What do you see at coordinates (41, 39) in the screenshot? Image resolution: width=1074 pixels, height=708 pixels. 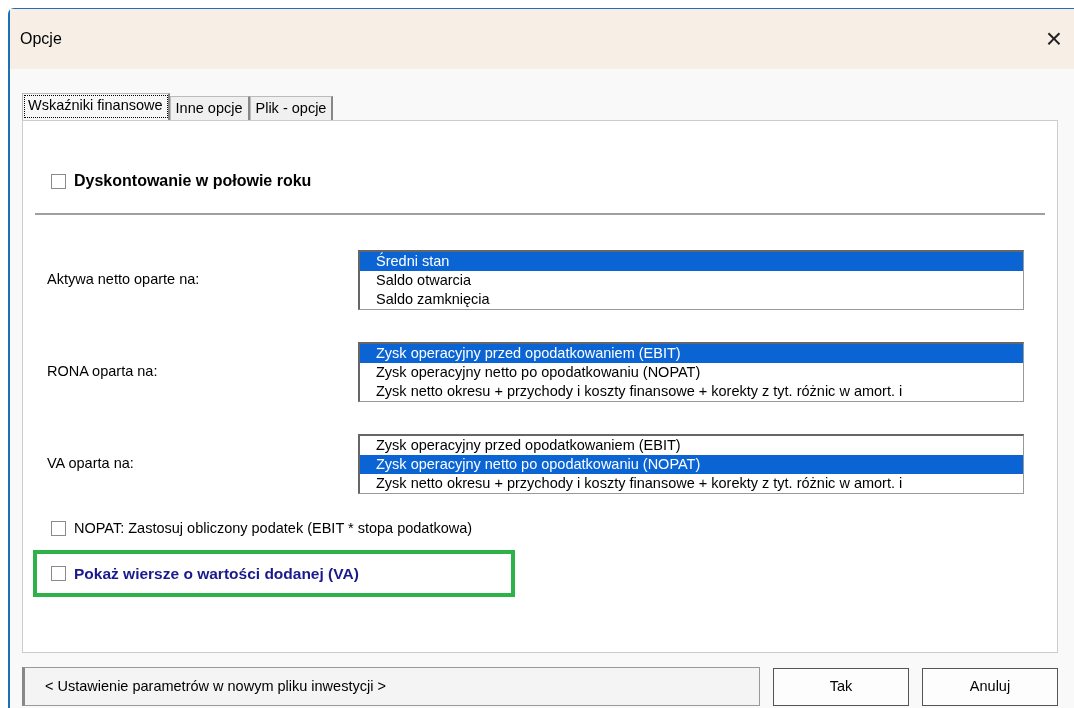 I see `window-title: Opcje` at bounding box center [41, 39].